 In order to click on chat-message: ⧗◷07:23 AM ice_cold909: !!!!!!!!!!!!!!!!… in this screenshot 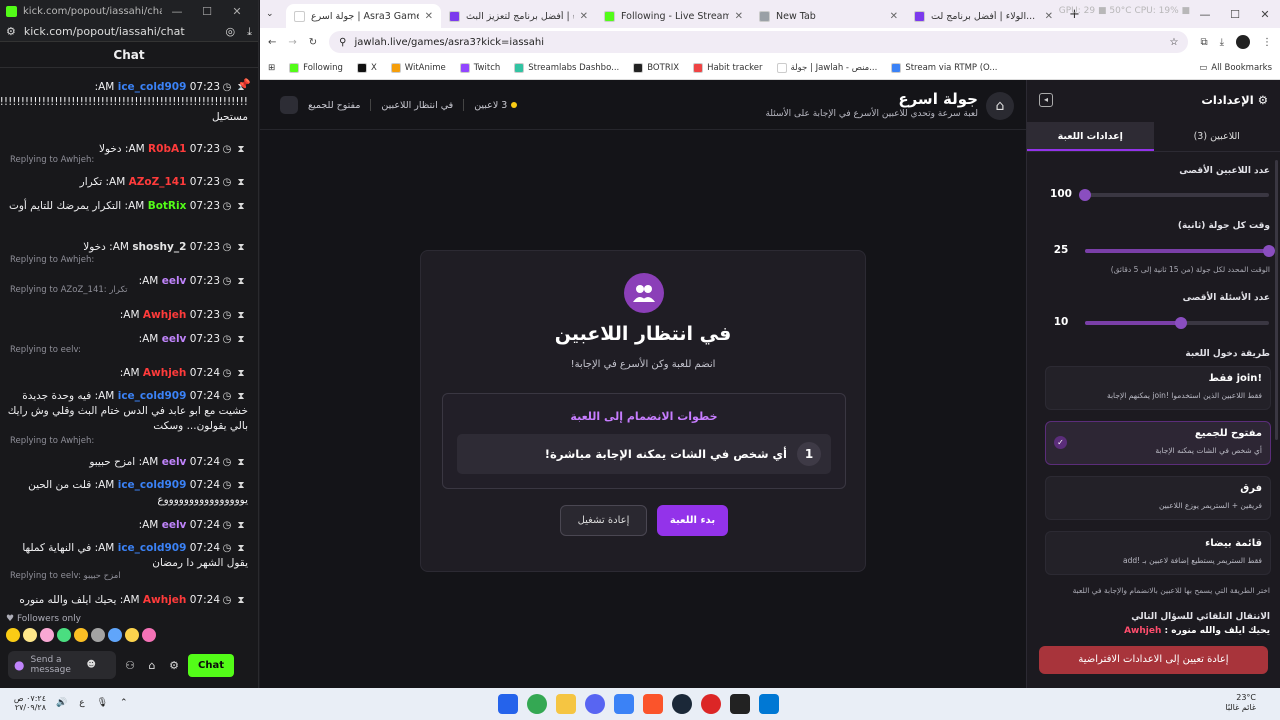, I will do `click(124, 102)`.